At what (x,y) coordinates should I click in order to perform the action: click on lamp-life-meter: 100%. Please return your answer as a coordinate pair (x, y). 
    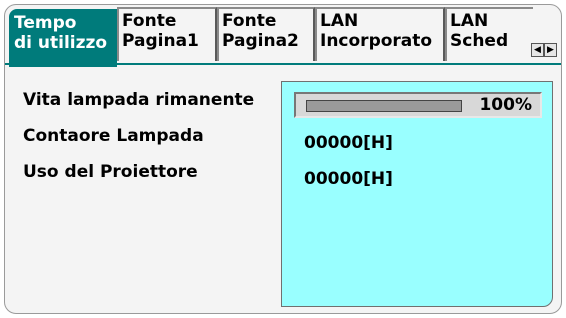
    Looking at the image, I should click on (418, 105).